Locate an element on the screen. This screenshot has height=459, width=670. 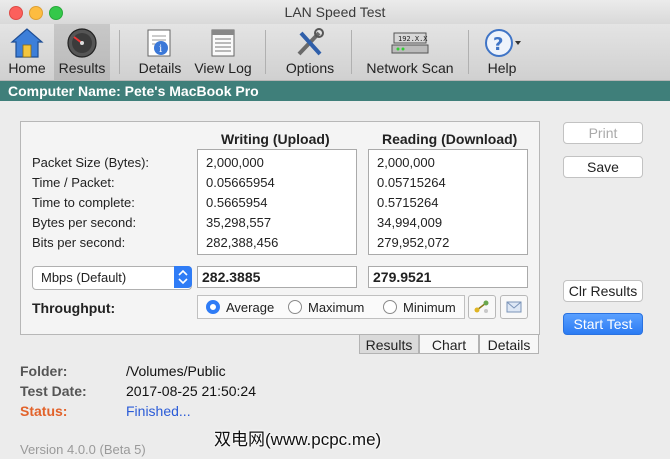
row-label-time-per-packet: Time / Packet: is located at coordinates (73, 182).